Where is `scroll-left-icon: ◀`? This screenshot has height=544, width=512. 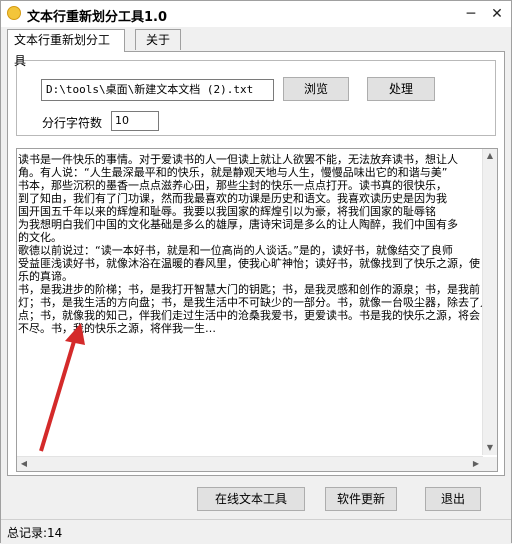
scroll-left-icon: ◀ is located at coordinates (24, 464).